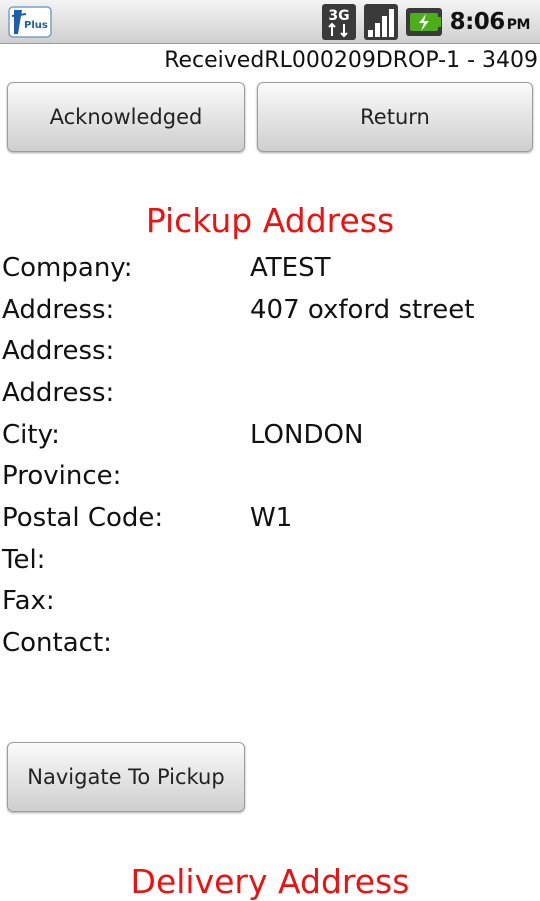  What do you see at coordinates (31, 434) in the screenshot?
I see `field-label: City:` at bounding box center [31, 434].